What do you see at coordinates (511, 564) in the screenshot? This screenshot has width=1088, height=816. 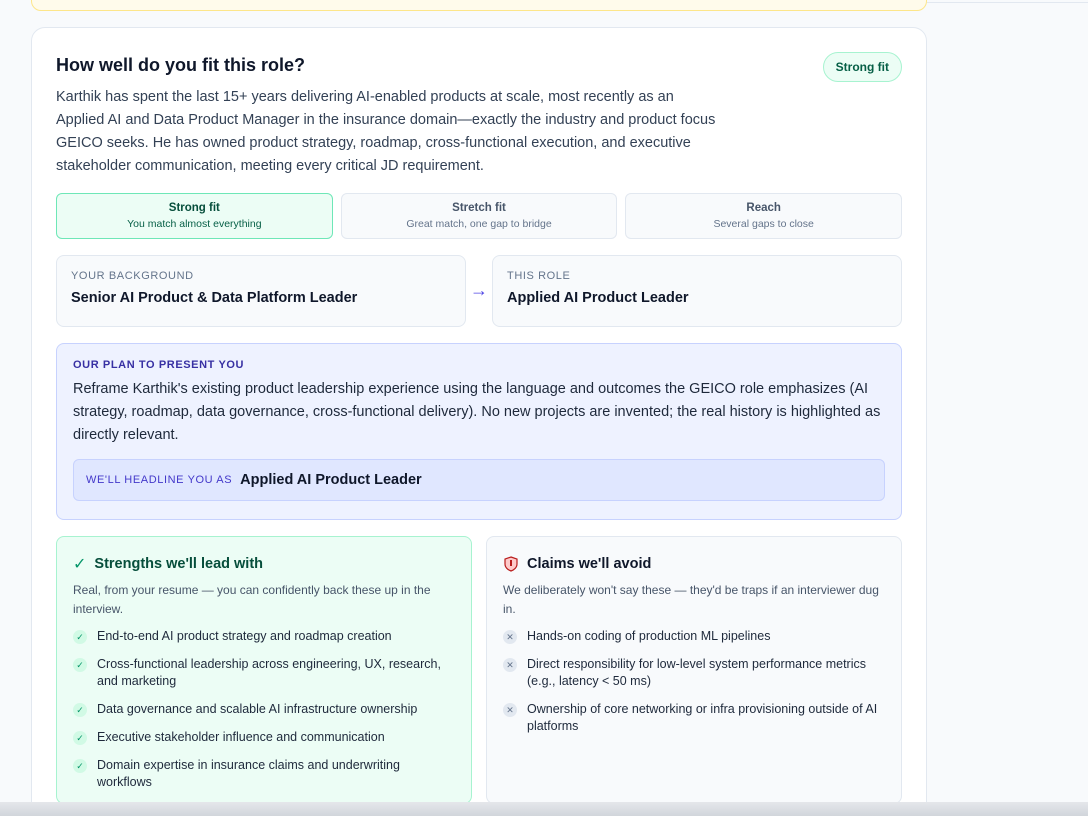 I see `shield-icon` at bounding box center [511, 564].